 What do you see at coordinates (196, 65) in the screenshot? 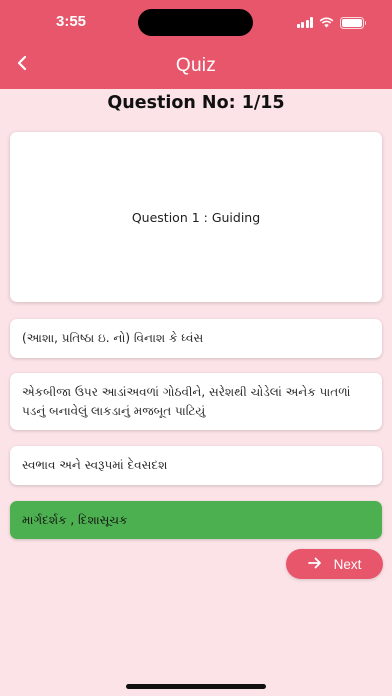
I see `page-title: Quiz` at bounding box center [196, 65].